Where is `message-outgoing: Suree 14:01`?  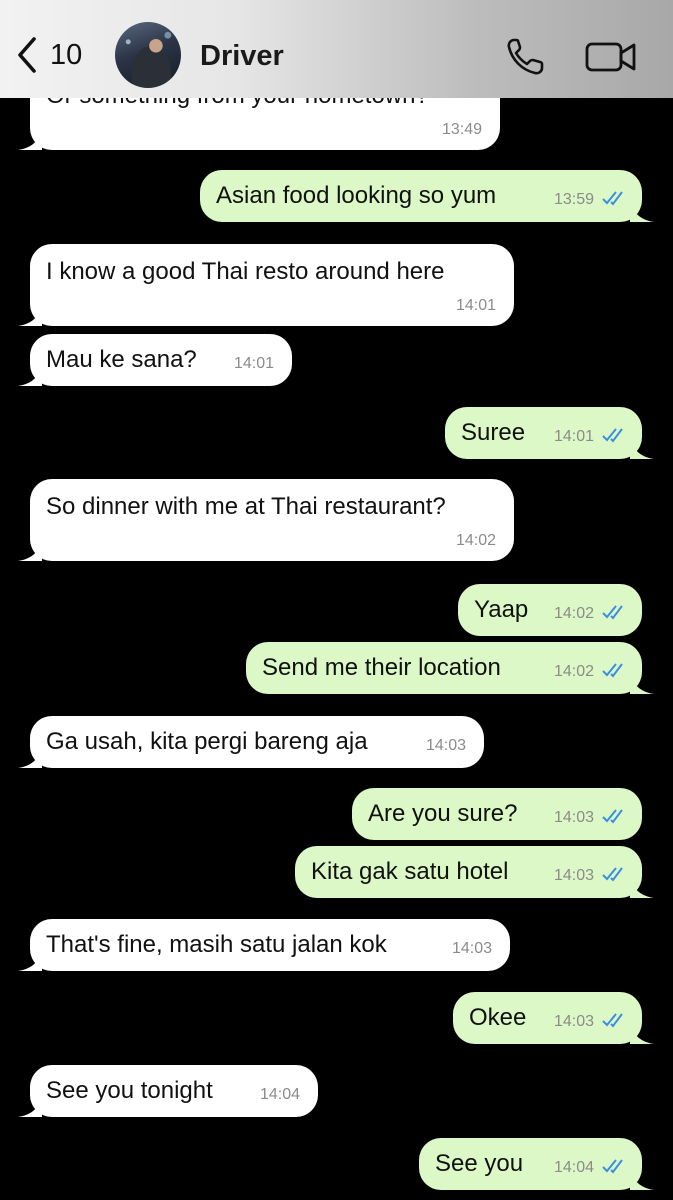
message-outgoing: Suree 14:01 is located at coordinates (549, 433).